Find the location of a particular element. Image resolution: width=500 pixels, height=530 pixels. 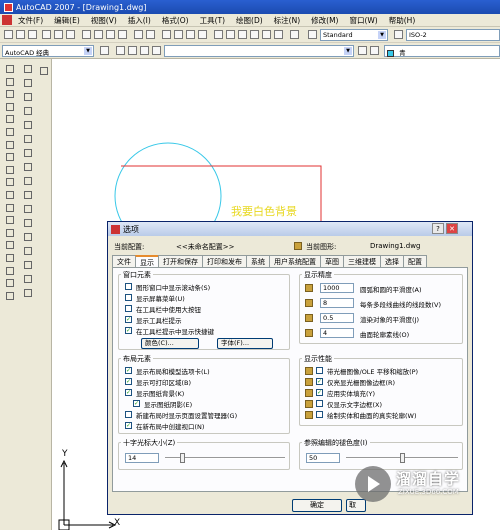

raster-pan-checkbox is located at coordinates (319, 370).